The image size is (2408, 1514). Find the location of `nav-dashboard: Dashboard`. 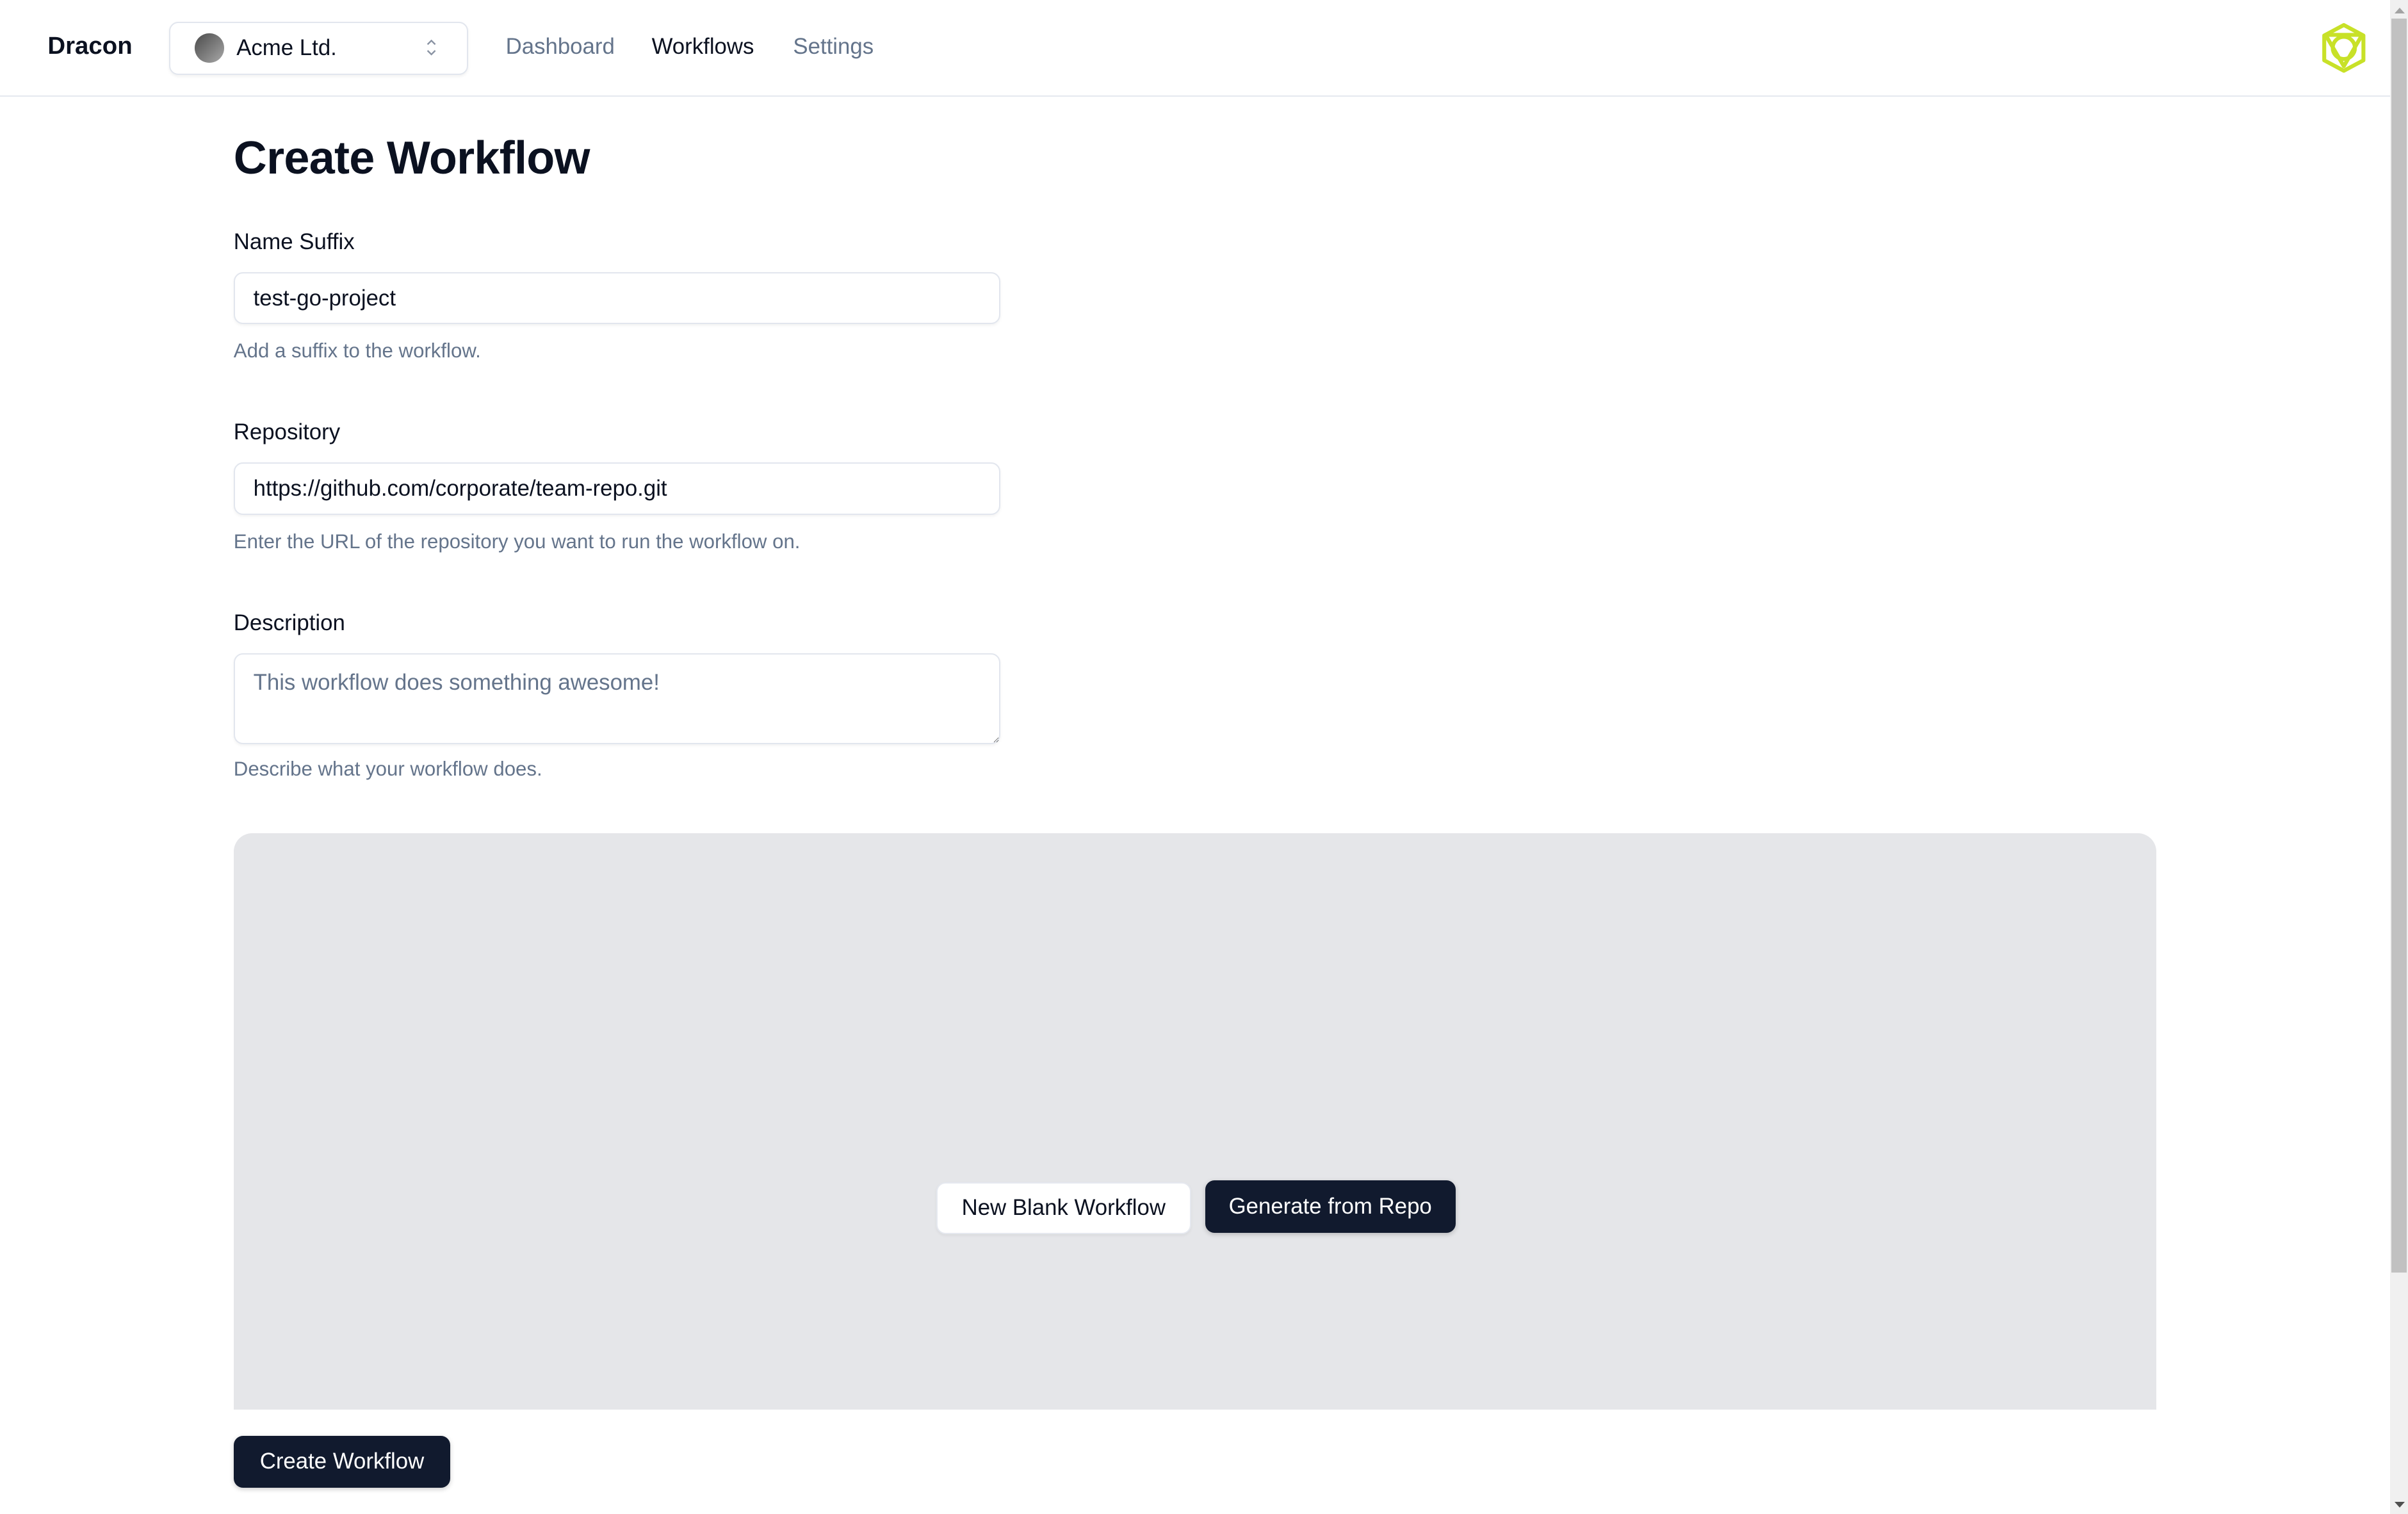

nav-dashboard: Dashboard is located at coordinates (560, 47).